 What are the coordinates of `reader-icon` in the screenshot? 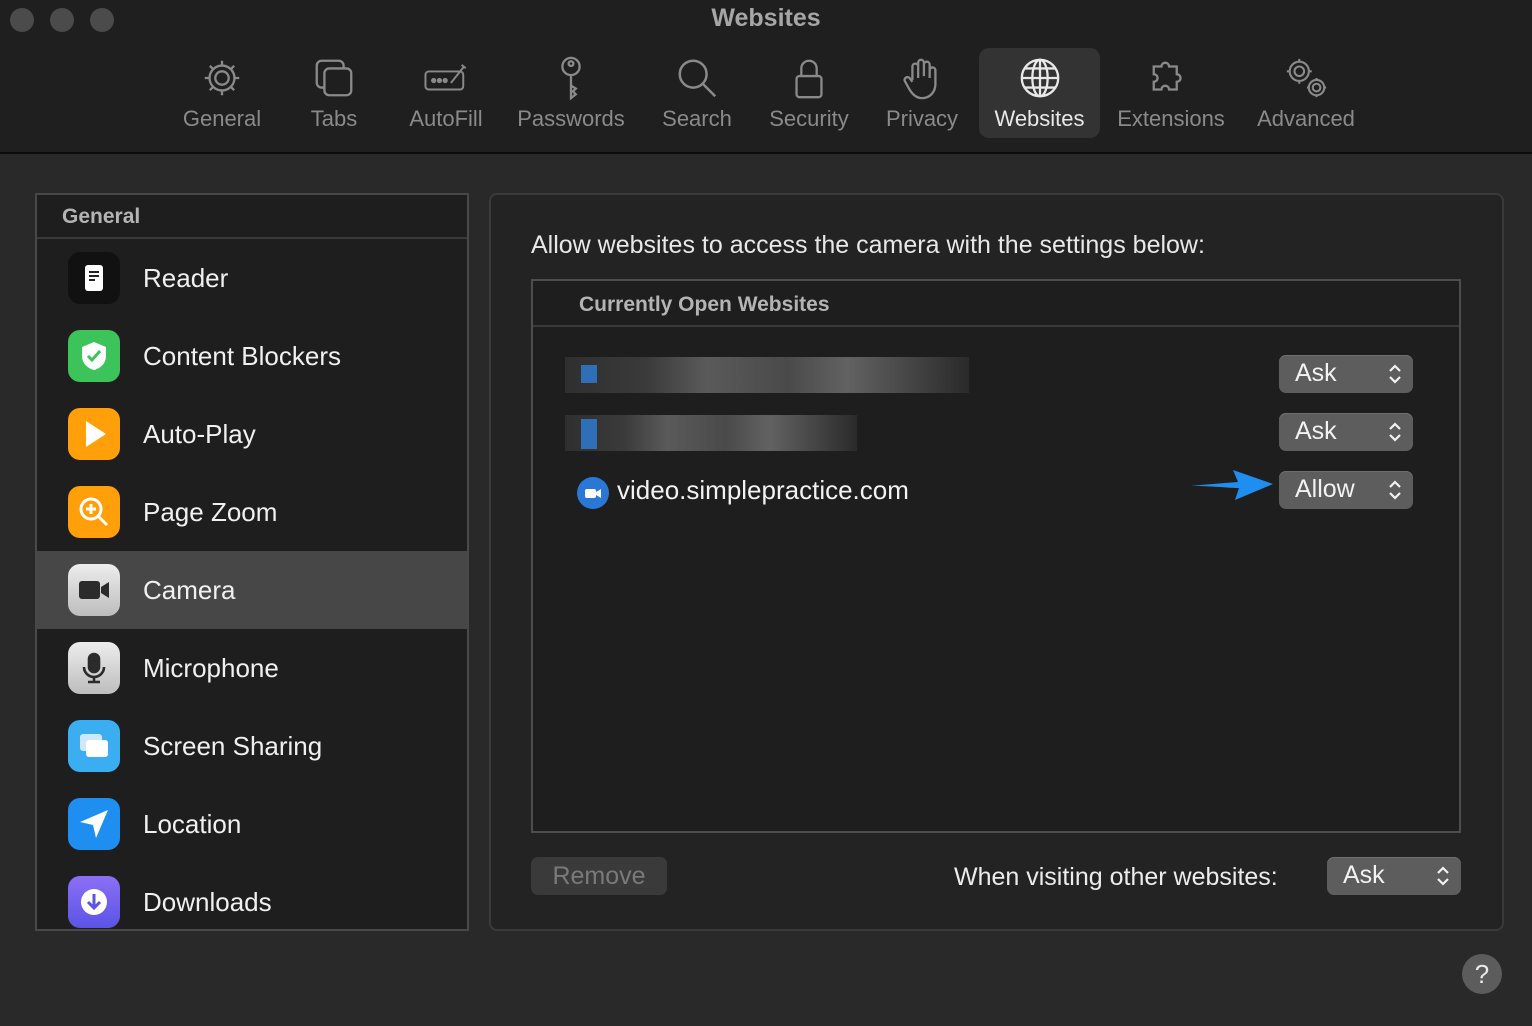 It's located at (94, 278).